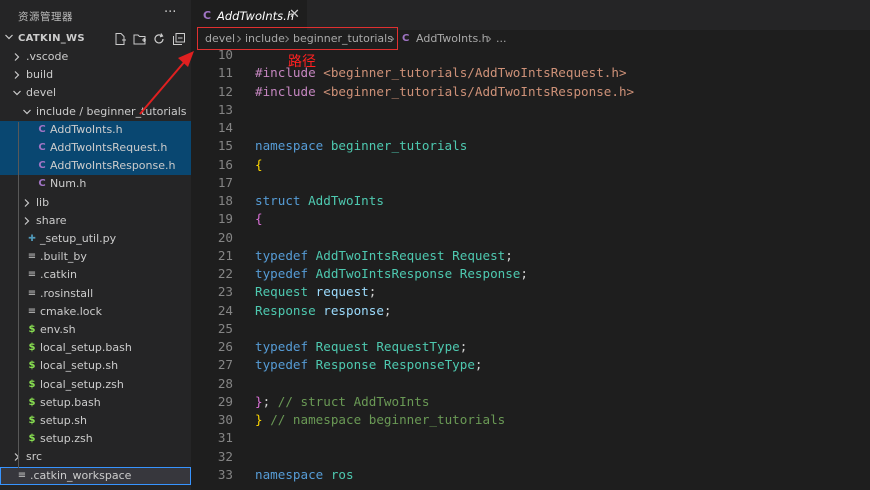  I want to click on chevron-right-icon, so click(27, 202).